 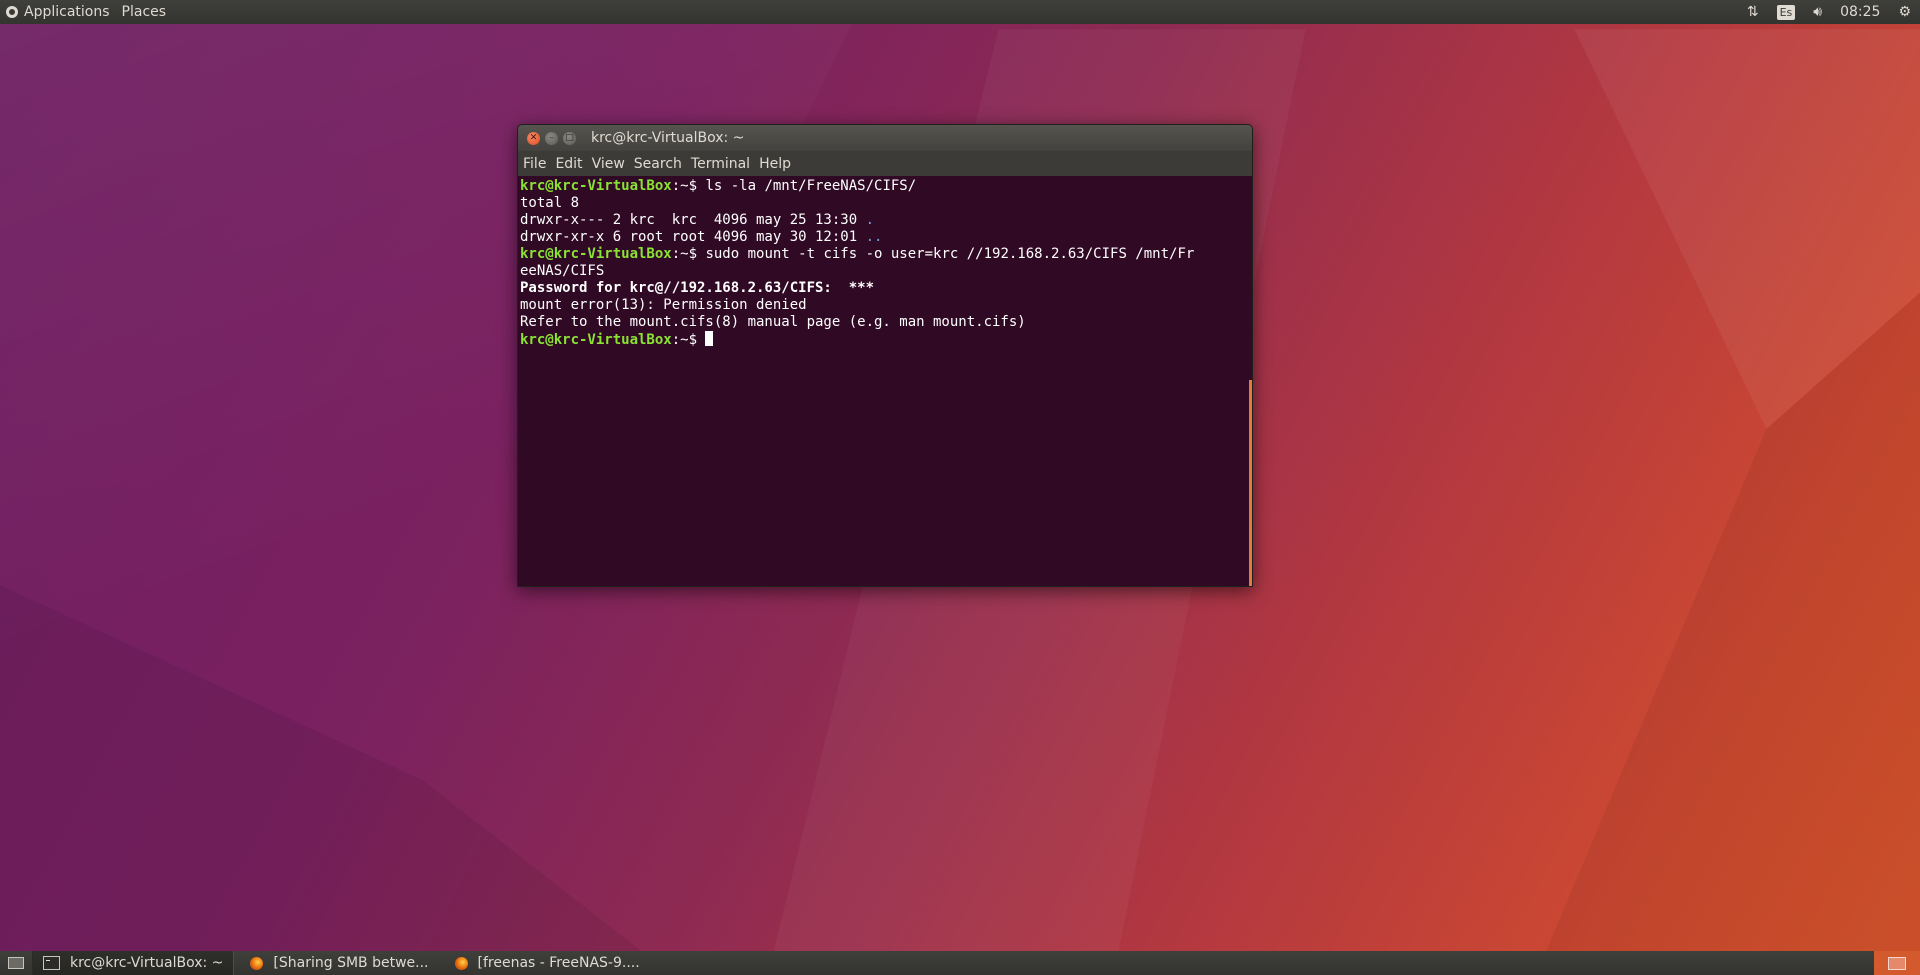 I want to click on menu-edit: Edit, so click(x=568, y=164).